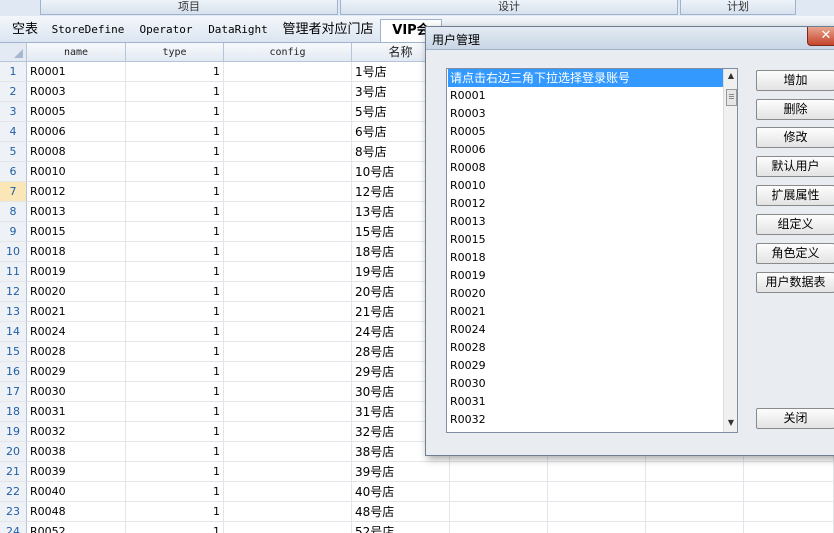 This screenshot has height=533, width=834. Describe the element at coordinates (586, 168) in the screenshot. I see `list-item: R0008` at that location.